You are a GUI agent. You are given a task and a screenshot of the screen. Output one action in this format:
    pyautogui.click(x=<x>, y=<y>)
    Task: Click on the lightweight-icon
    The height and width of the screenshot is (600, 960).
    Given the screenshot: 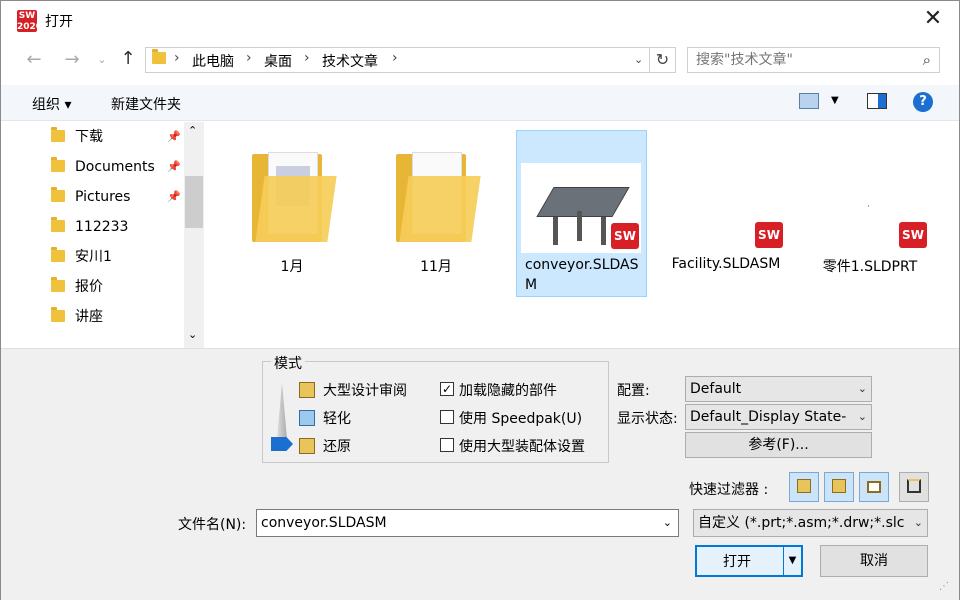 What is the action you would take?
    pyautogui.click(x=307, y=418)
    